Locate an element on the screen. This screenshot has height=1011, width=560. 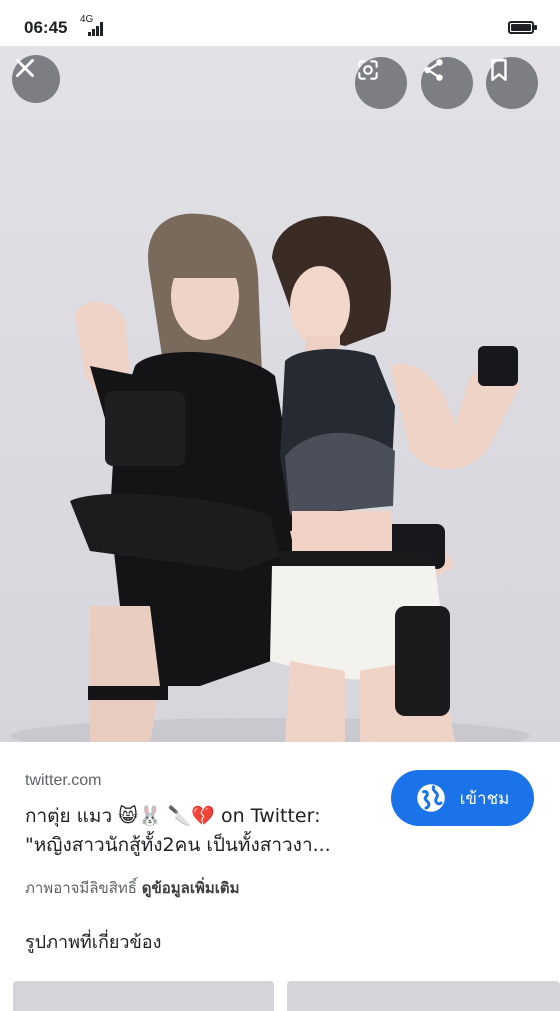
visit-button: เข้าชม is located at coordinates (462, 798).